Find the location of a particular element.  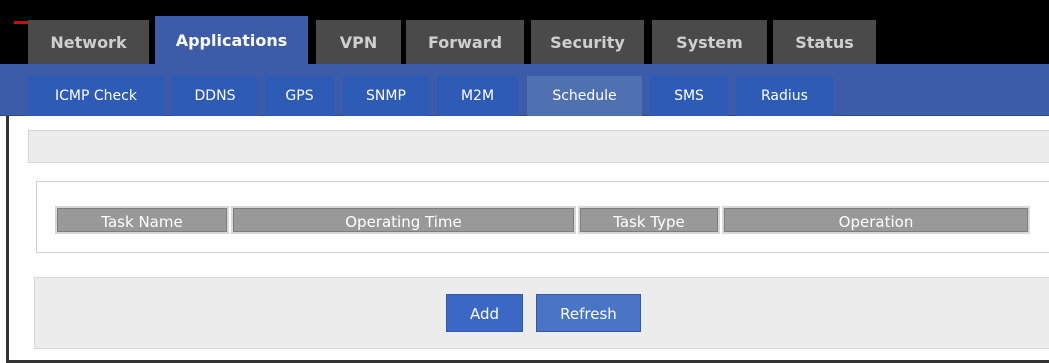

tab-network: Network is located at coordinates (88, 42).